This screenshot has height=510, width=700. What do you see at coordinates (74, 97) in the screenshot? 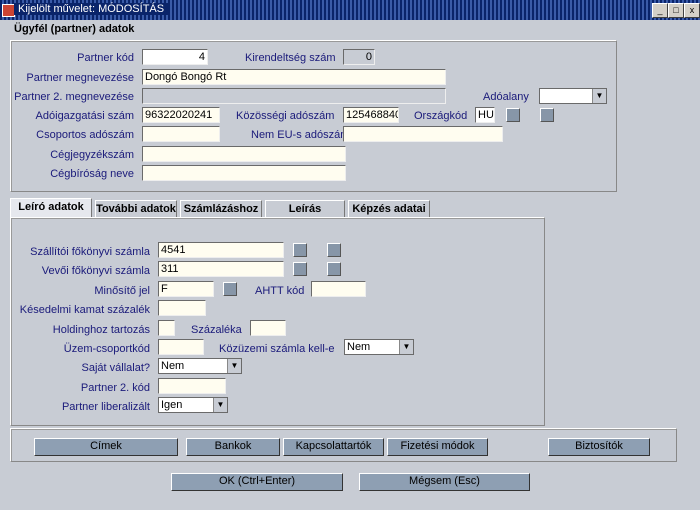
I see `megnevezes2-label: Partner 2. megnevezése` at bounding box center [74, 97].